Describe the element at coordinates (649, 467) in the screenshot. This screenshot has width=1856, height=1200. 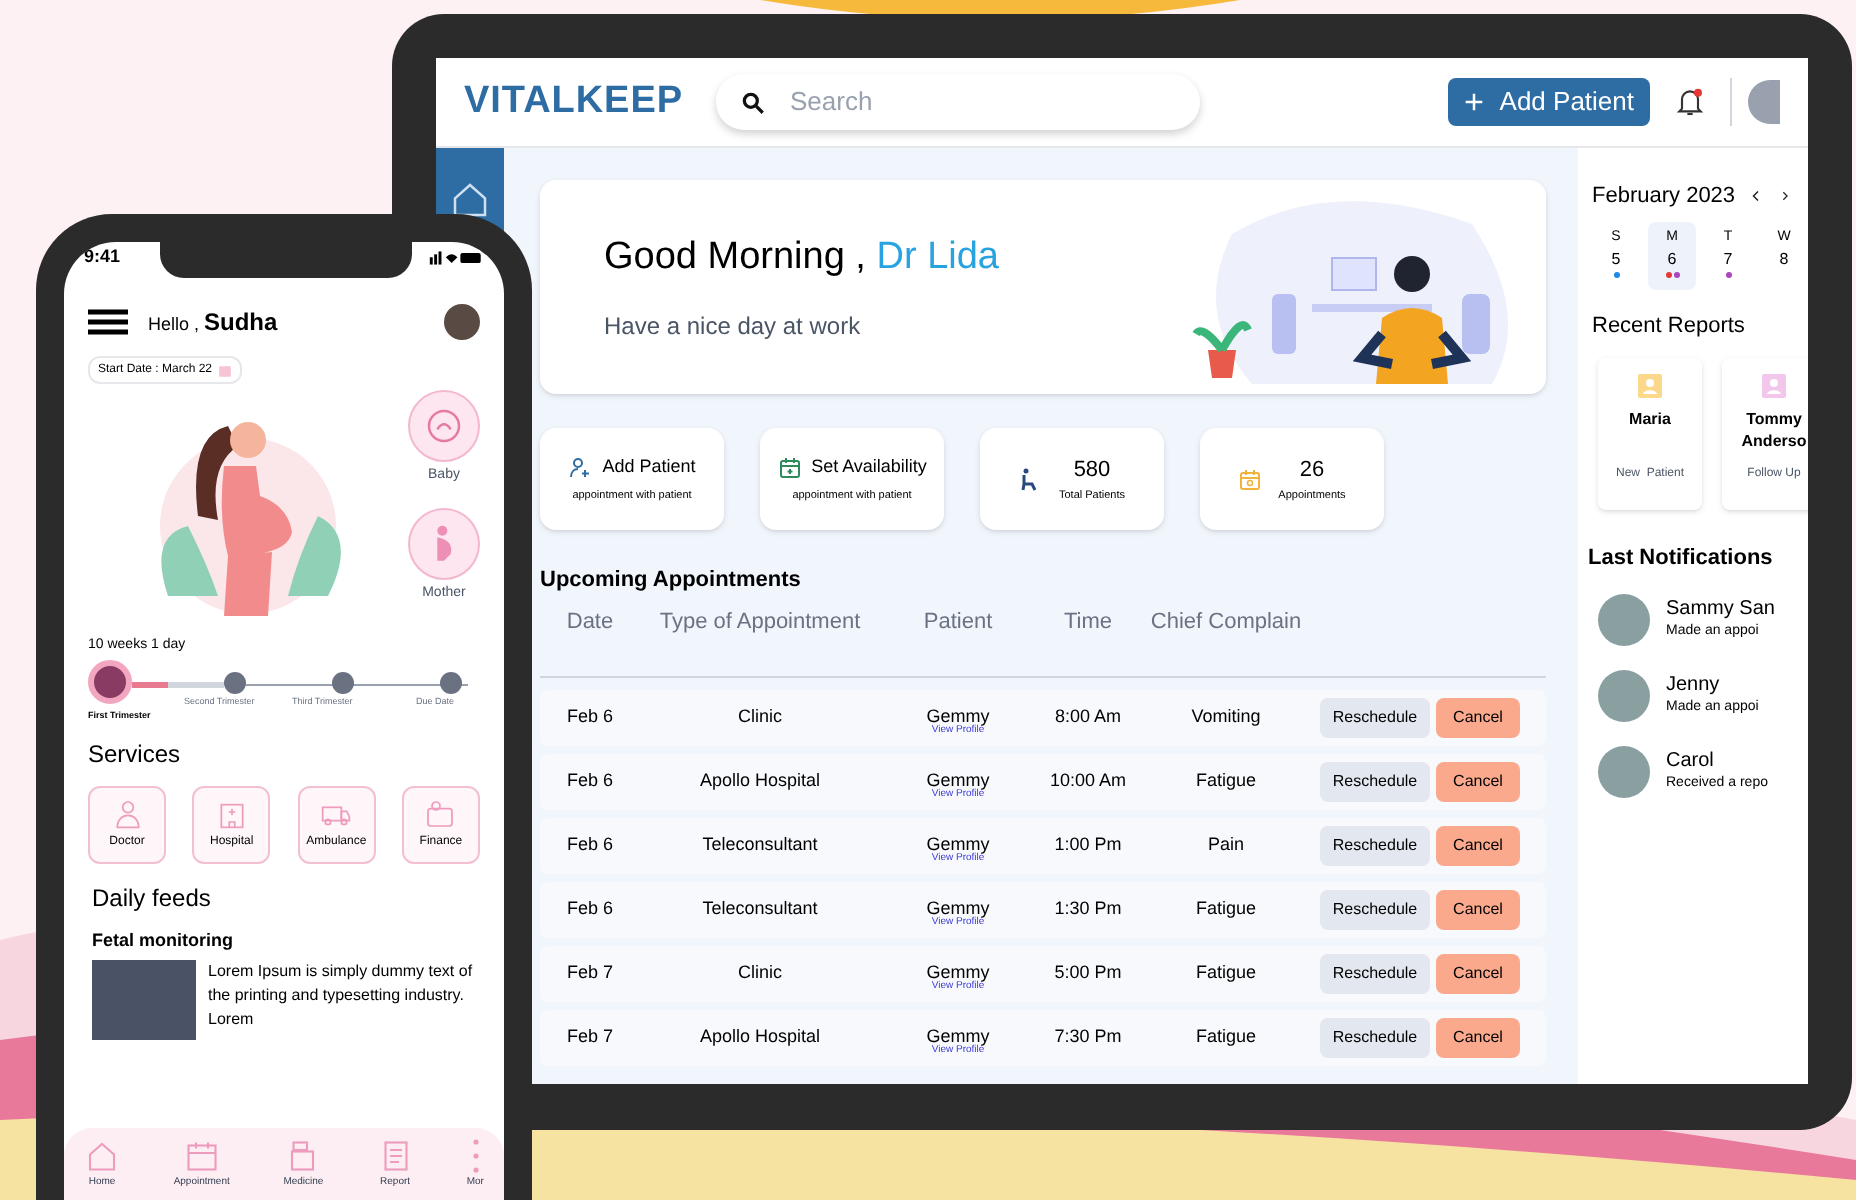
I see `card-title: Add Patient` at that location.